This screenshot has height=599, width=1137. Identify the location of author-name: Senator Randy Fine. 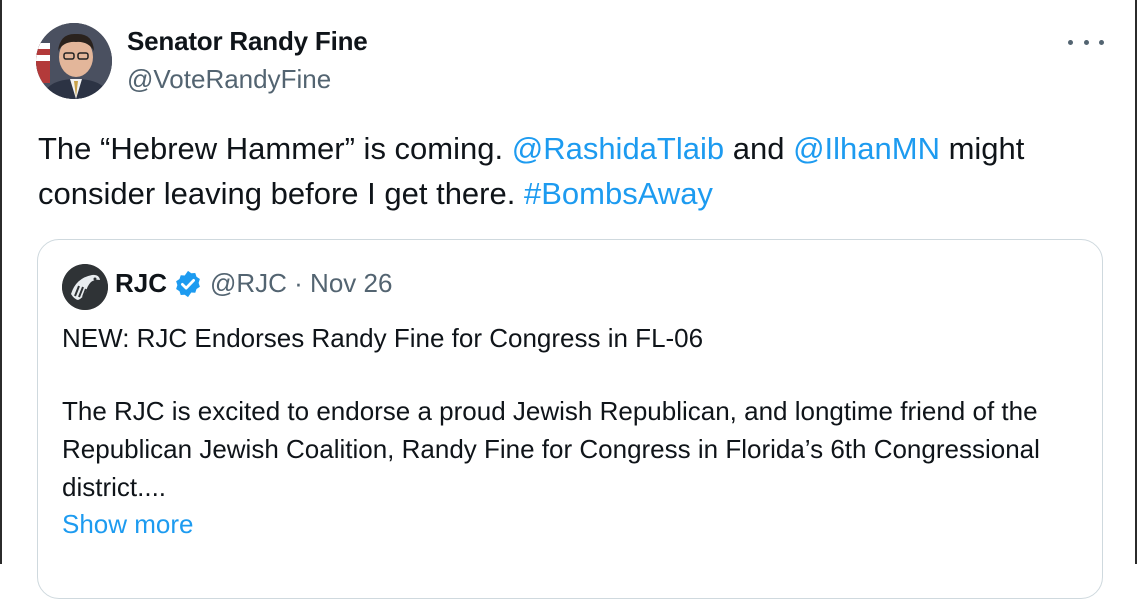
(247, 41).